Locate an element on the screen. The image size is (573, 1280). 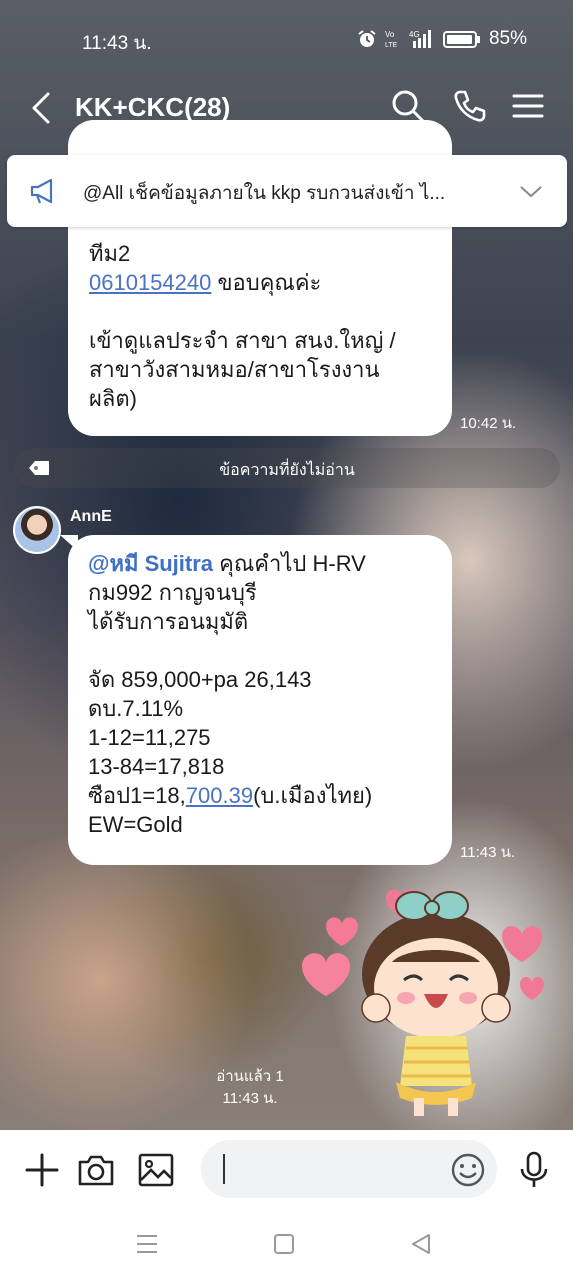
system-nav-bar is located at coordinates (286, 1244).